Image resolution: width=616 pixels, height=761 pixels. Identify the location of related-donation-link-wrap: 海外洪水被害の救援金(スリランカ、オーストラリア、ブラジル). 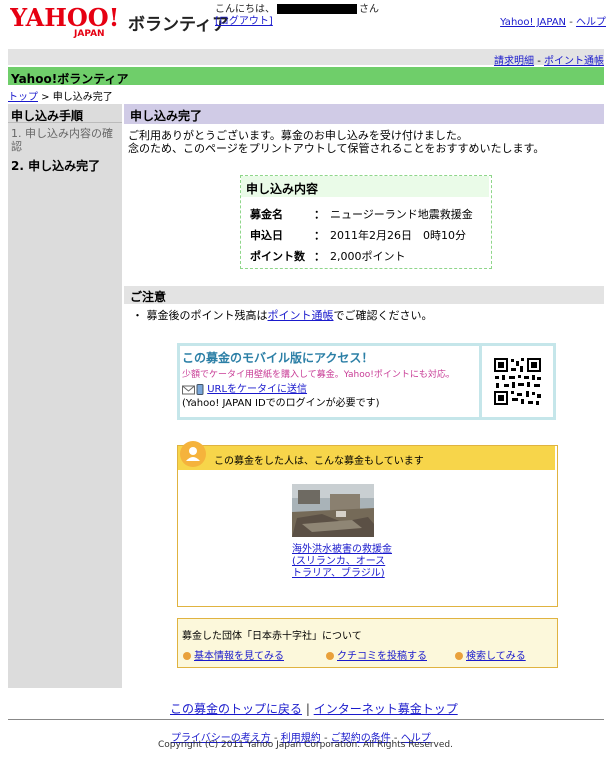
(342, 562).